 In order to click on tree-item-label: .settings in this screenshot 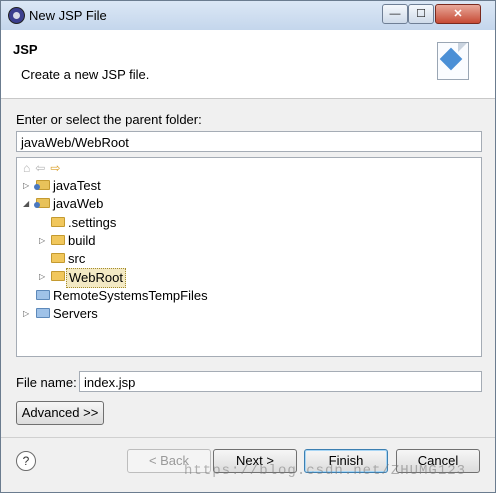, I will do `click(92, 222)`.